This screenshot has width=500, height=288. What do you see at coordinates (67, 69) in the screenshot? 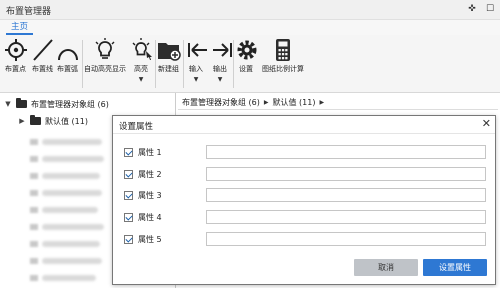
I see `place-arc-label: 布置弧` at bounding box center [67, 69].